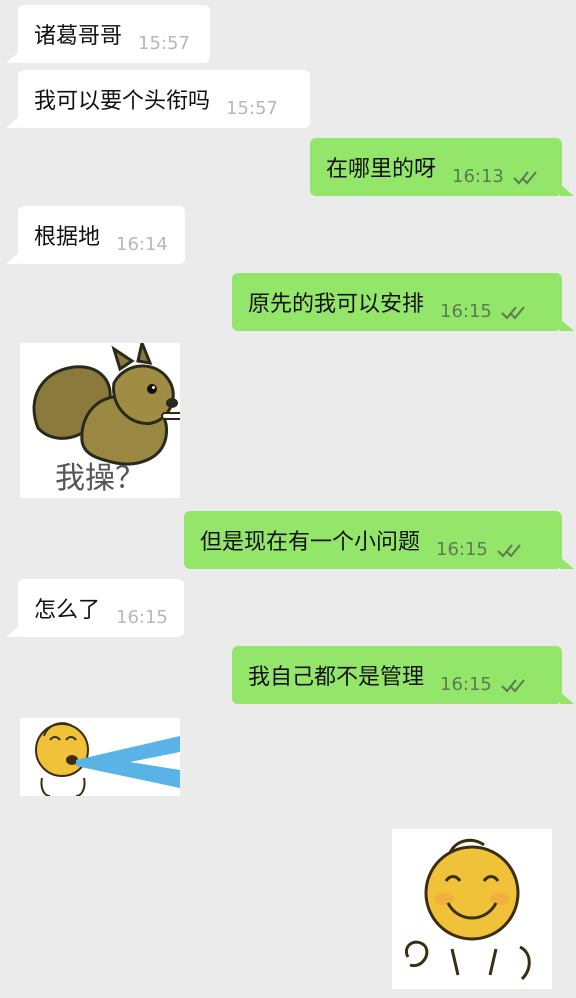 The image size is (576, 998). What do you see at coordinates (100, 478) in the screenshot?
I see `sticker-caption: 我操？` at bounding box center [100, 478].